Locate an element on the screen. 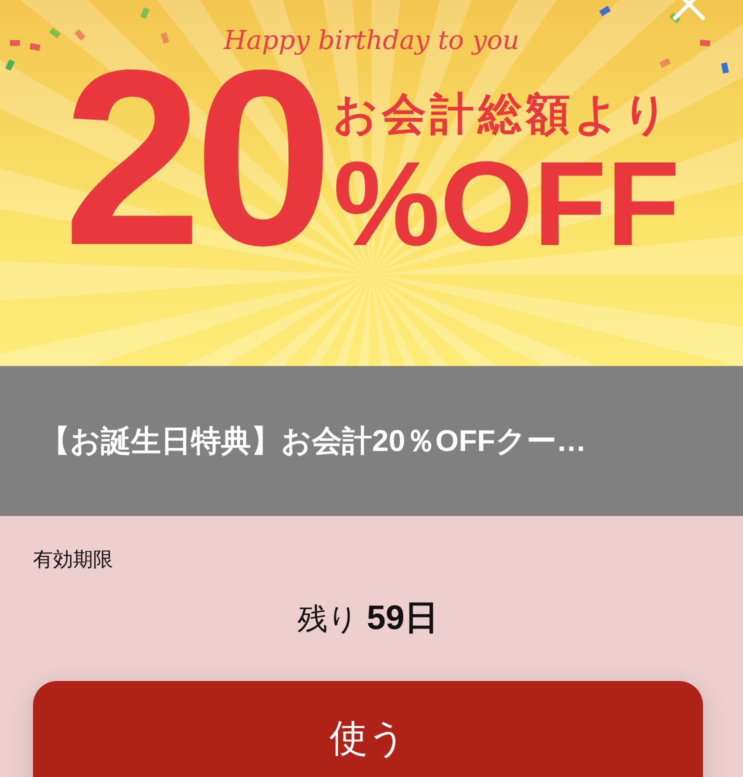 The image size is (743, 777). discount-number: 20 is located at coordinates (194, 158).